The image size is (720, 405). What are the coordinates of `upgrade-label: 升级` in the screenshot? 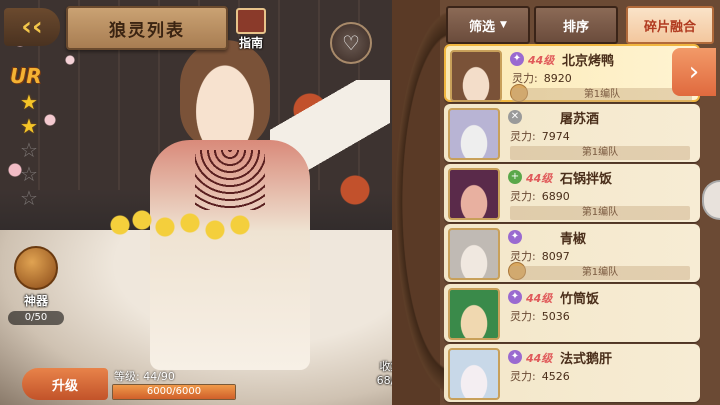 It's located at (64, 386).